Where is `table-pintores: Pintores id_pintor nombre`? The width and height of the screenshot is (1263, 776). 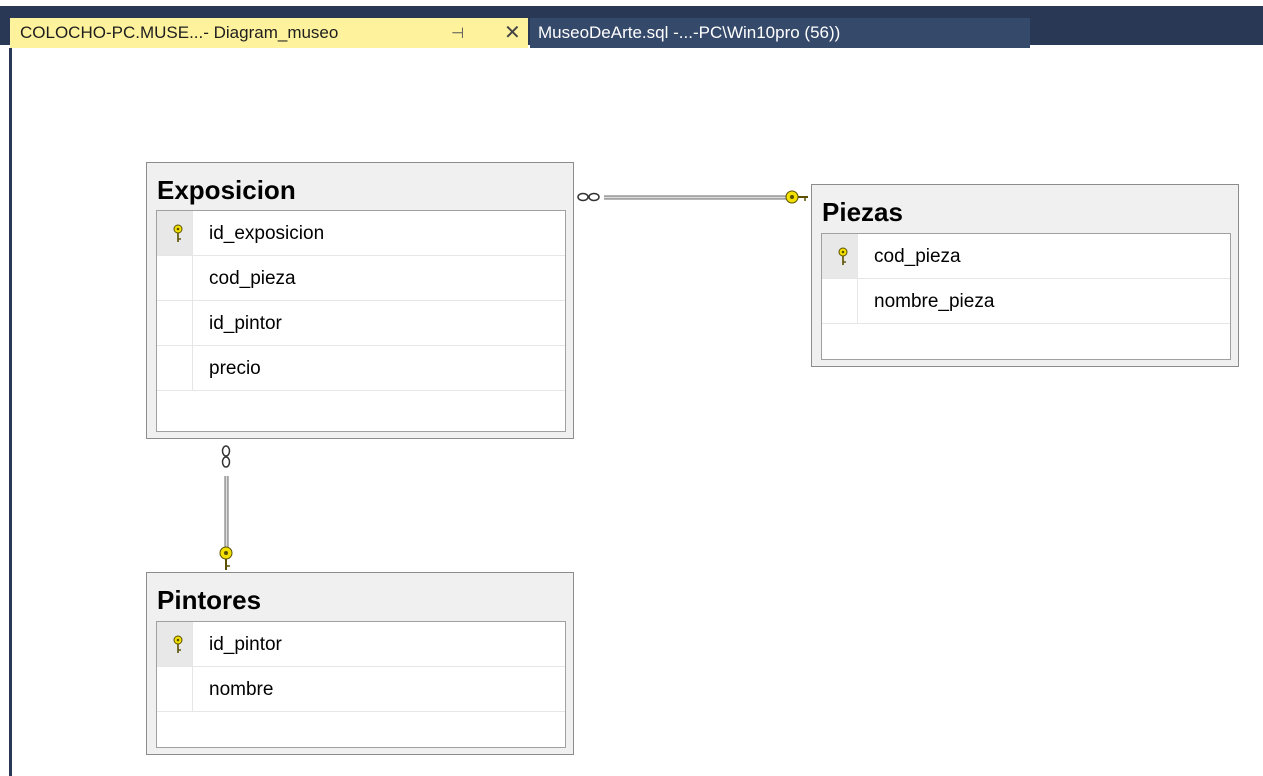
table-pintores: Pintores id_pintor nombre is located at coordinates (360, 663).